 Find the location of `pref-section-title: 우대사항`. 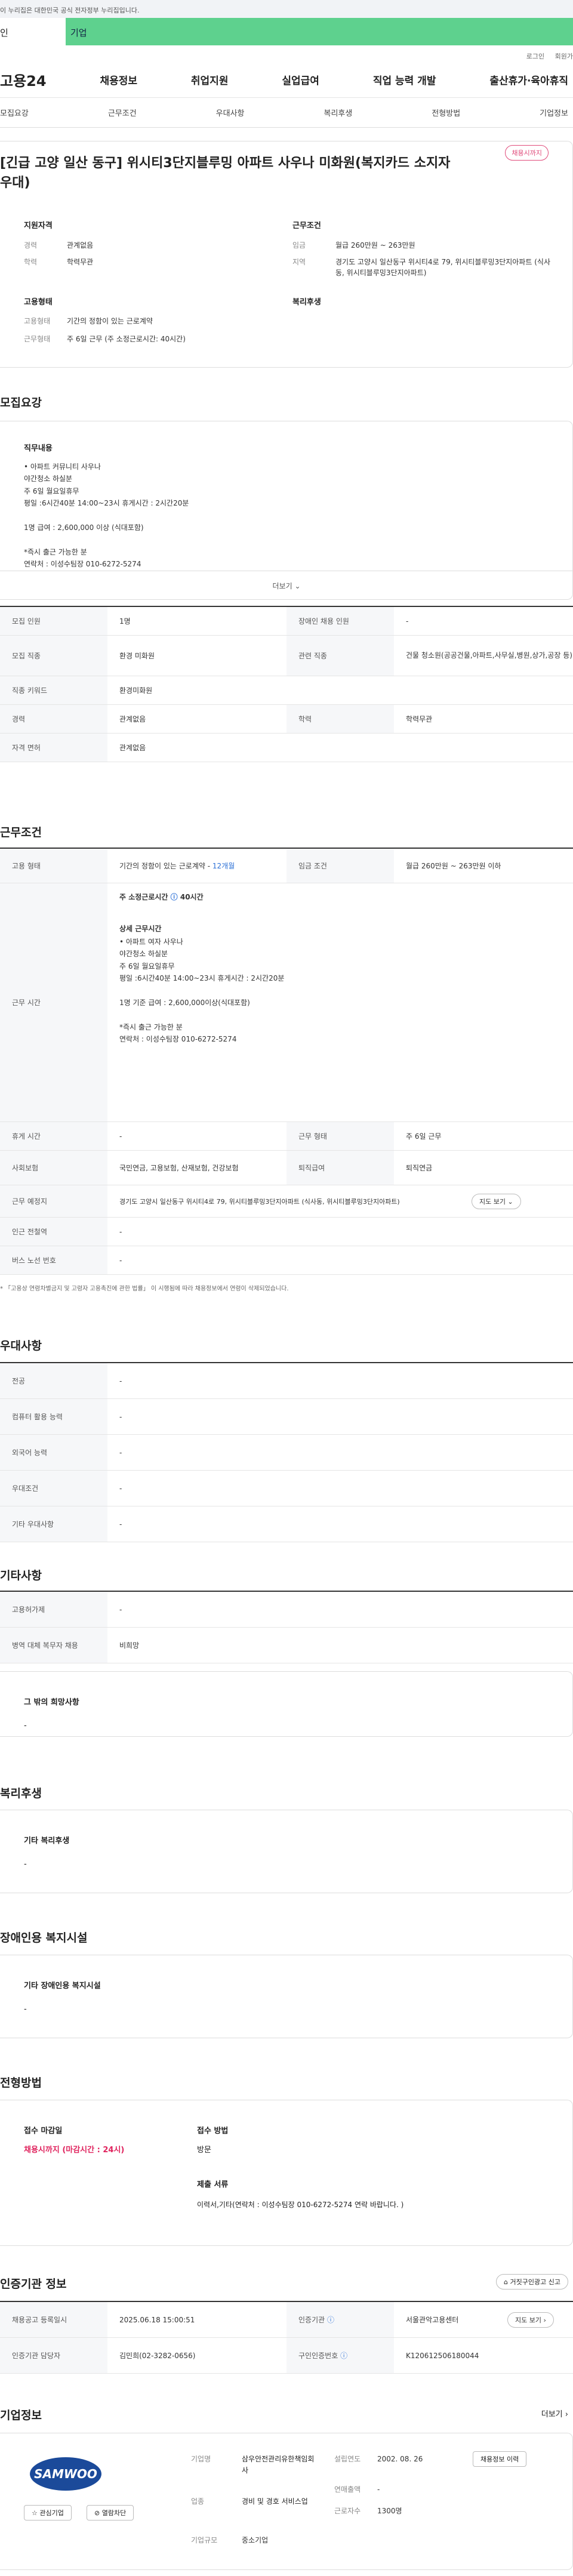

pref-section-title: 우대사항 is located at coordinates (21, 1345).